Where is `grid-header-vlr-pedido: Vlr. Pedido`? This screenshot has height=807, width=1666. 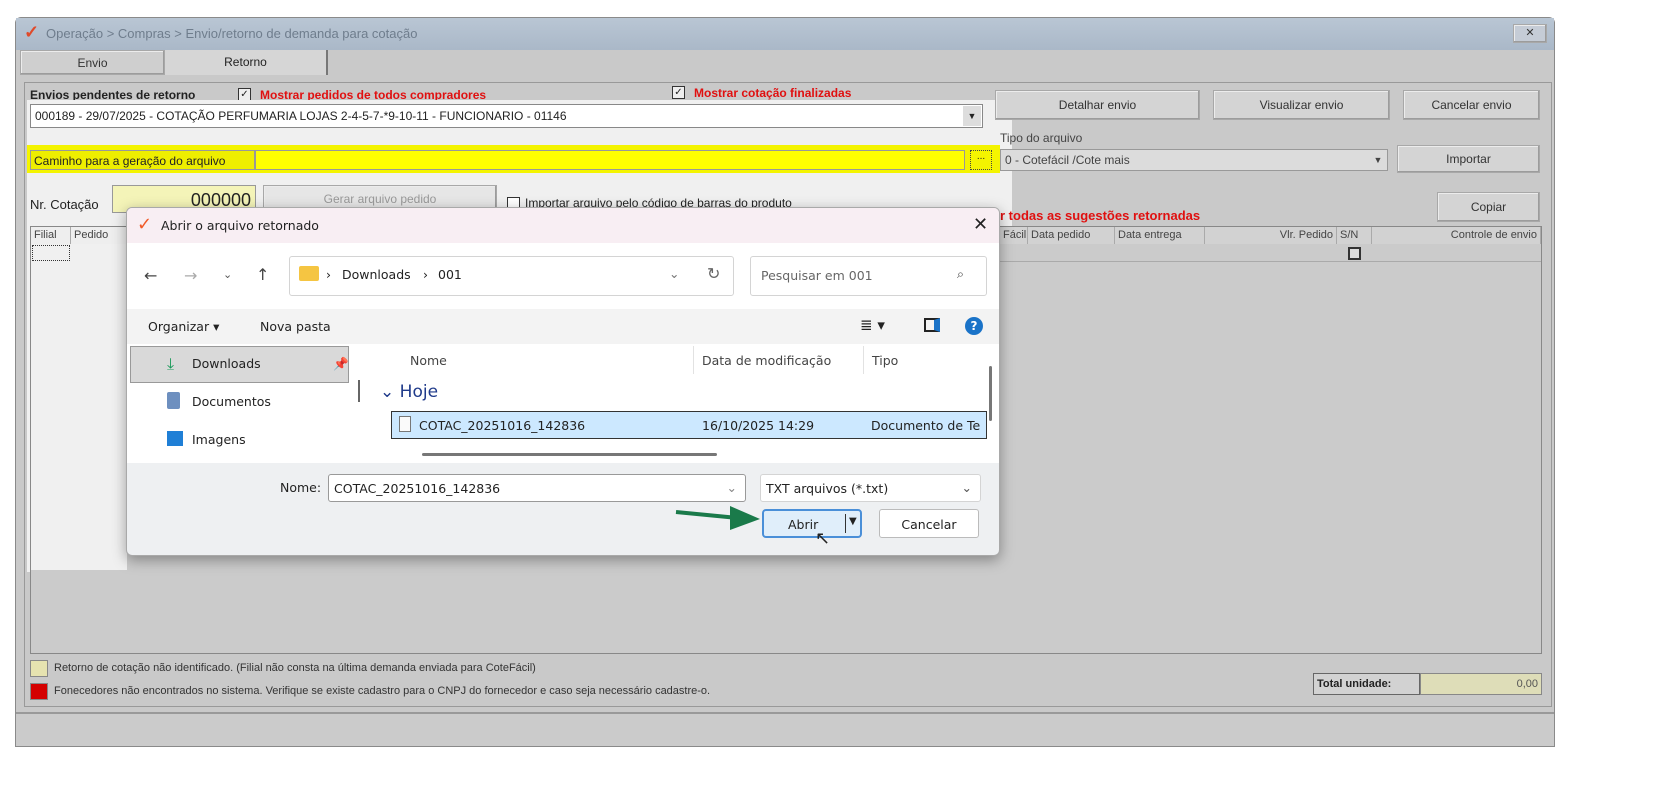 grid-header-vlr-pedido: Vlr. Pedido is located at coordinates (1271, 235).